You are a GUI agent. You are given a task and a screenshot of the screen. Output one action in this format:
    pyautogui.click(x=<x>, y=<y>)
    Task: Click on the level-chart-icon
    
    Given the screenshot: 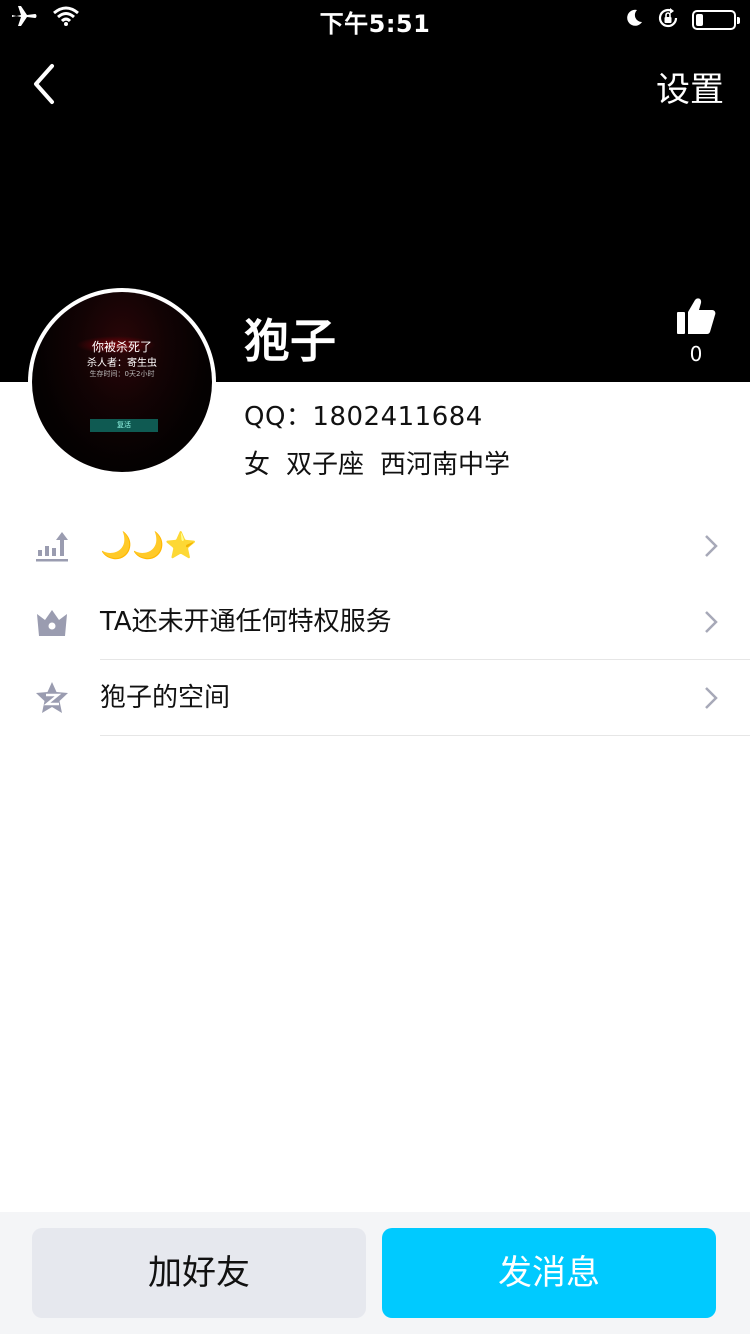 What is the action you would take?
    pyautogui.click(x=52, y=547)
    